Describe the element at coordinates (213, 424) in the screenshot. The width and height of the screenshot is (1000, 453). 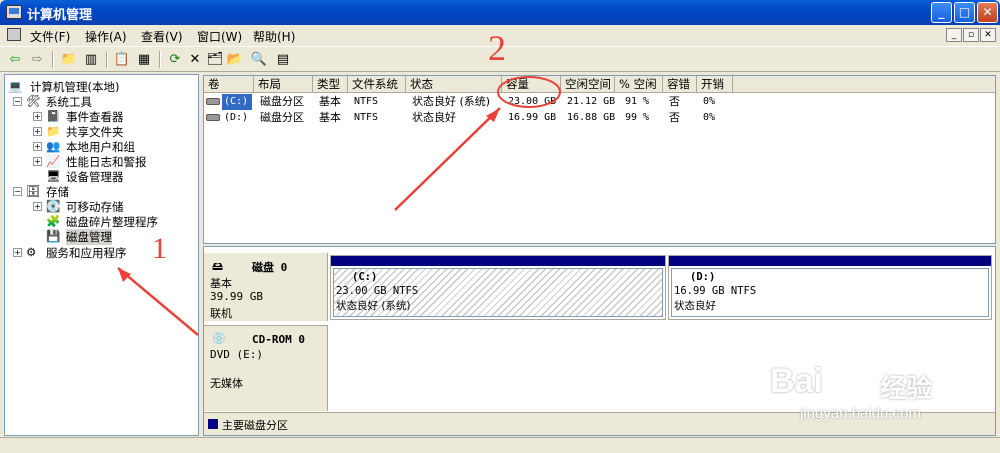
I see `primary-partition-swatch` at that location.